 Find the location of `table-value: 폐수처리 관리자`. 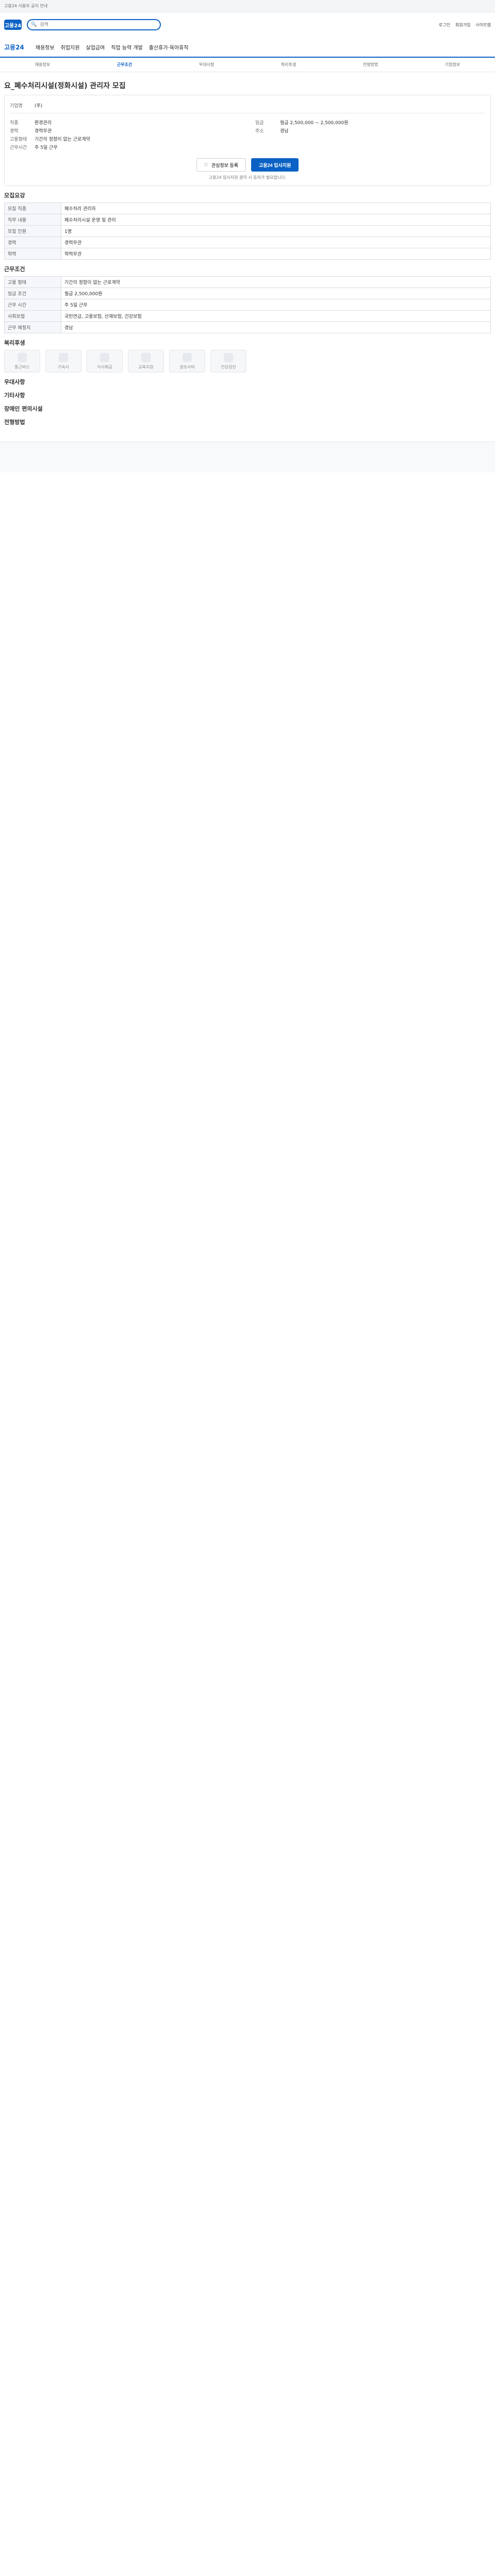

table-value: 폐수처리 관리자 is located at coordinates (276, 208).